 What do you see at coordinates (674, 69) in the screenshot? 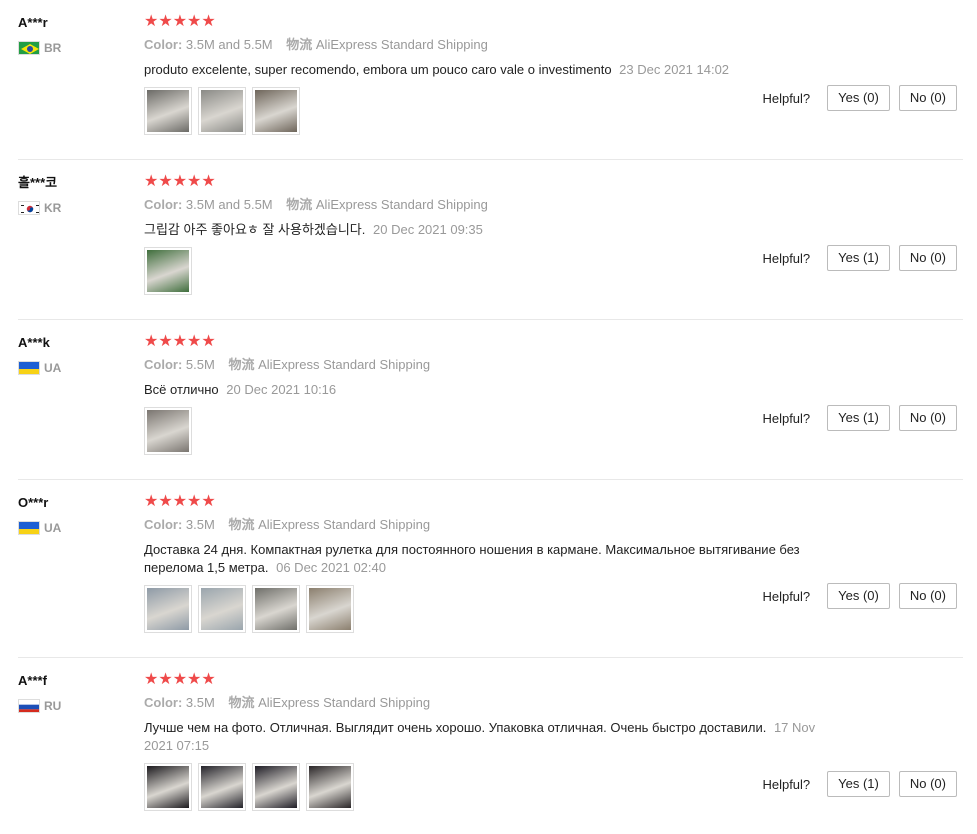
I see `review-date: 23 Dec 2021 14:02` at bounding box center [674, 69].